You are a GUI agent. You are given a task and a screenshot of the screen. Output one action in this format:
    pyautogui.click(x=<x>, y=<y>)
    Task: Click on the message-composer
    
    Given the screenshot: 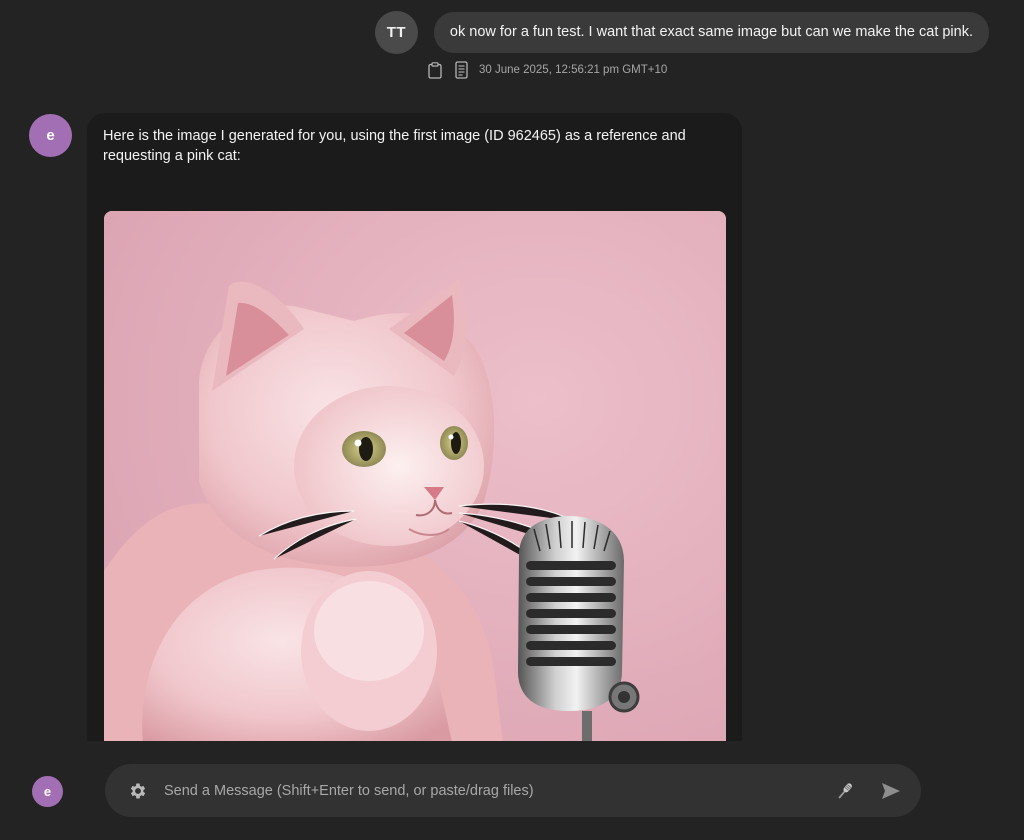 What is the action you would take?
    pyautogui.click(x=513, y=790)
    